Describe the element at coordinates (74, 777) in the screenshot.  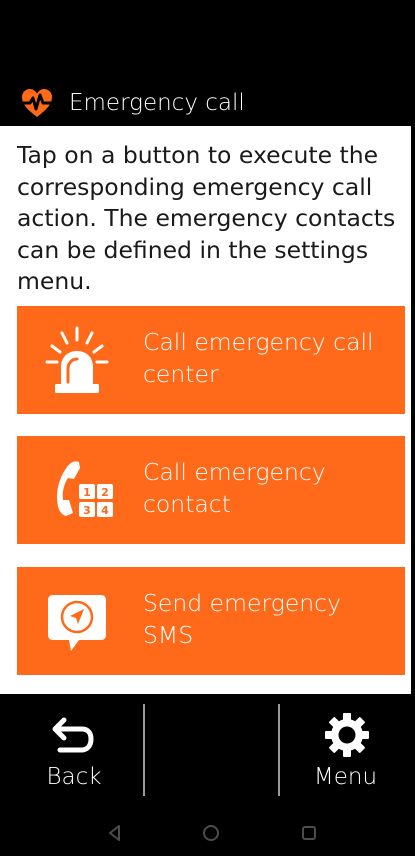
I see `back-label: Back` at that location.